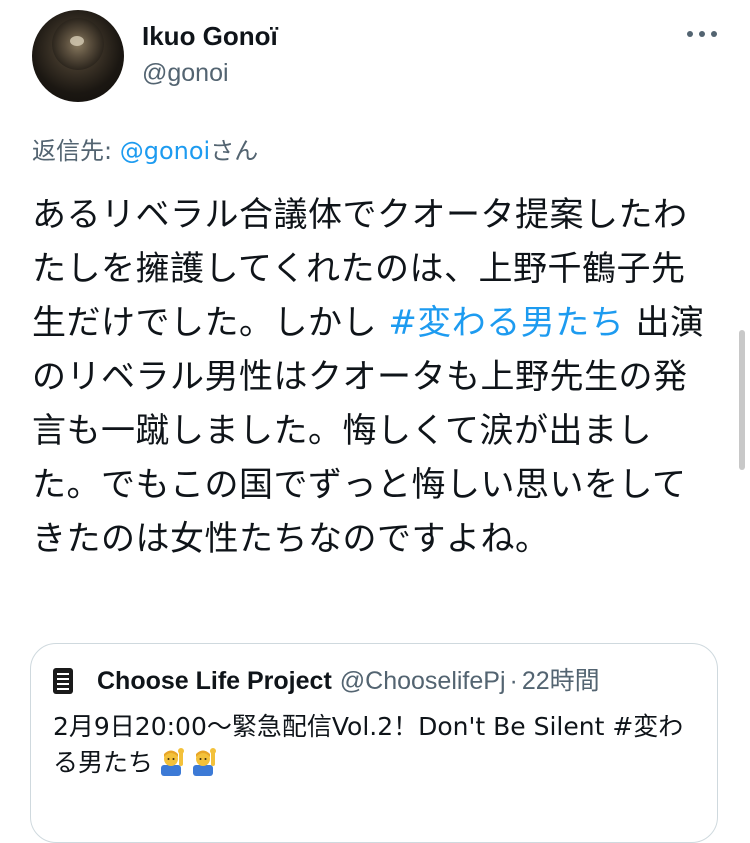 This screenshot has width=750, height=843. I want to click on avatar-photo-highlight, so click(77, 41).